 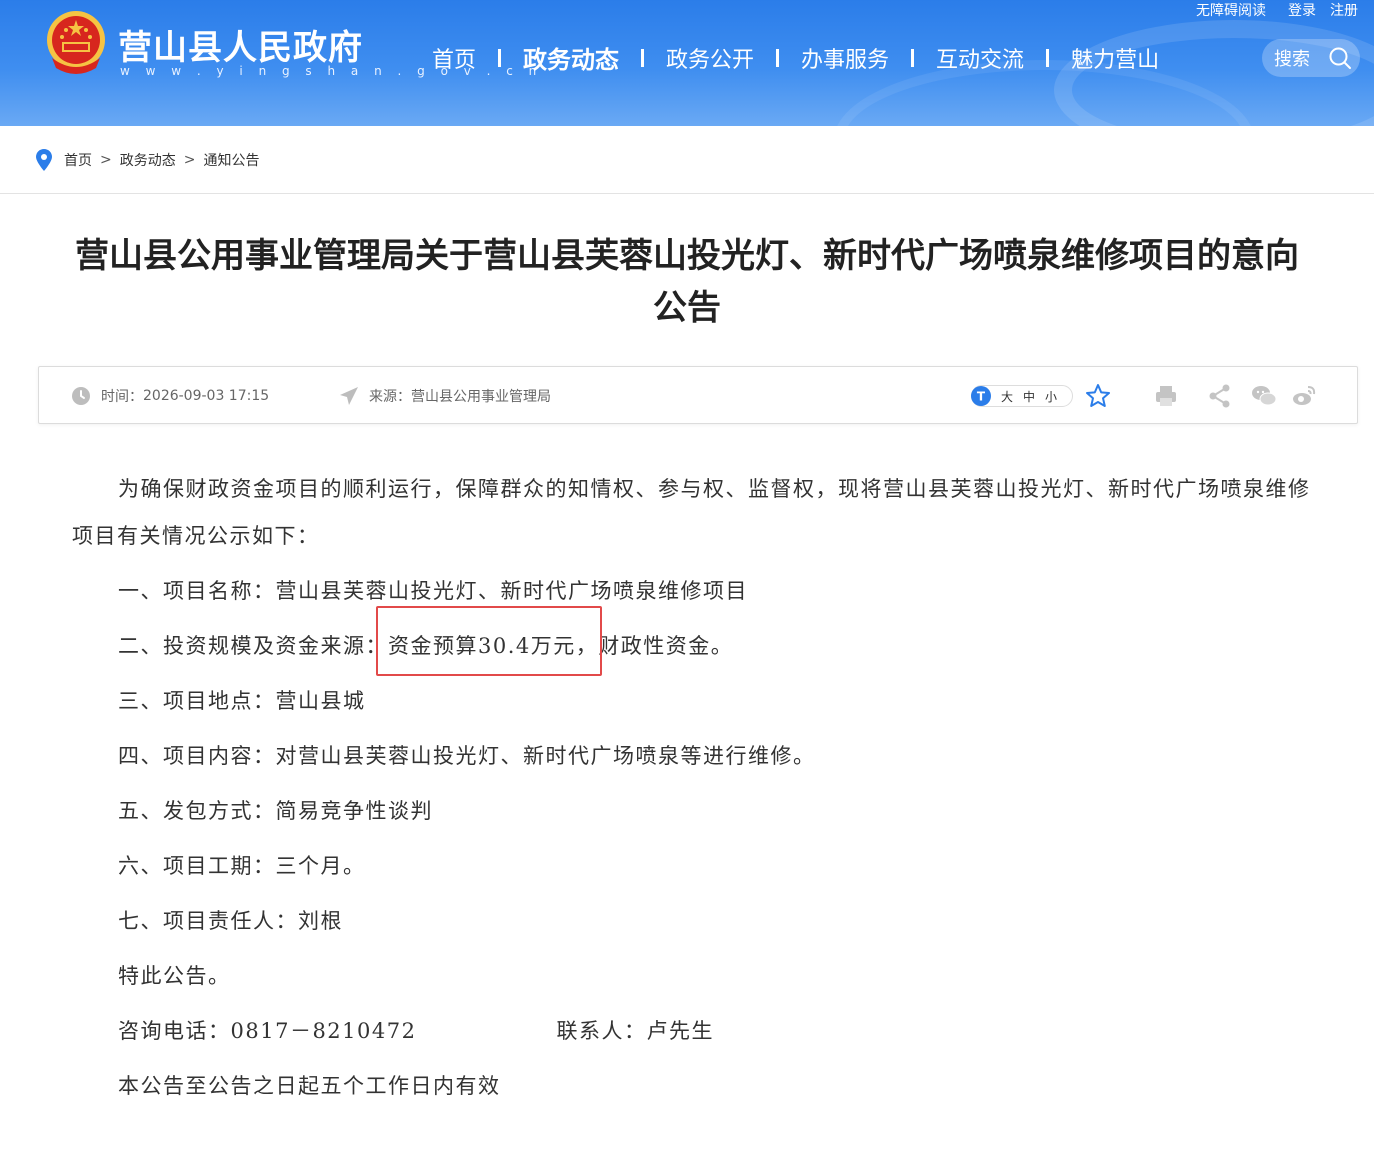 I want to click on site-title: 营山县人民政府, so click(x=240, y=44).